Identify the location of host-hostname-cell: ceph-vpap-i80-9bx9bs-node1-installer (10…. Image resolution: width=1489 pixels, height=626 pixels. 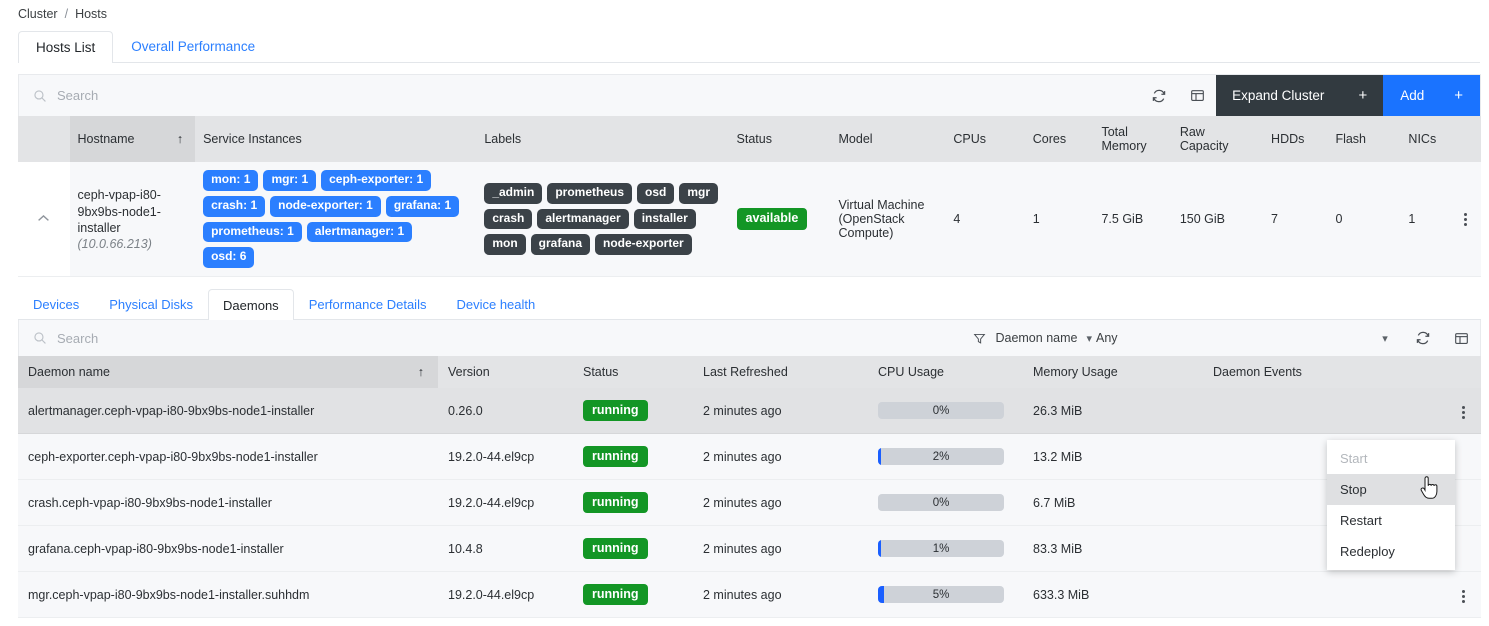
(132, 220).